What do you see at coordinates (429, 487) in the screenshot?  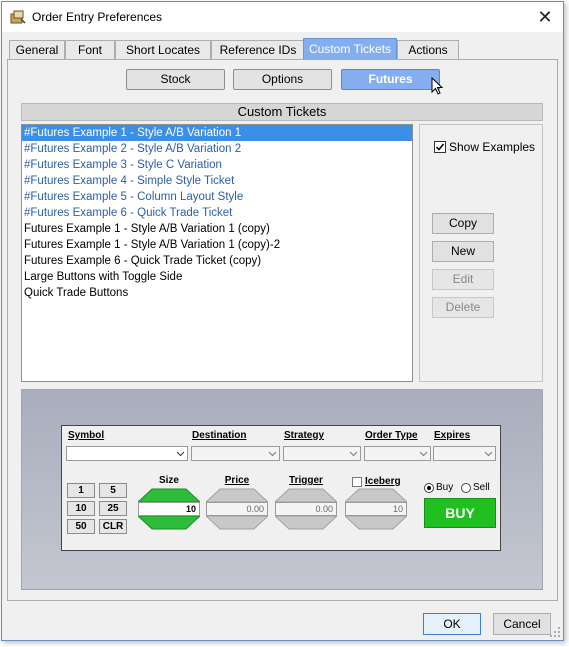 I see `radio-selected-icon` at bounding box center [429, 487].